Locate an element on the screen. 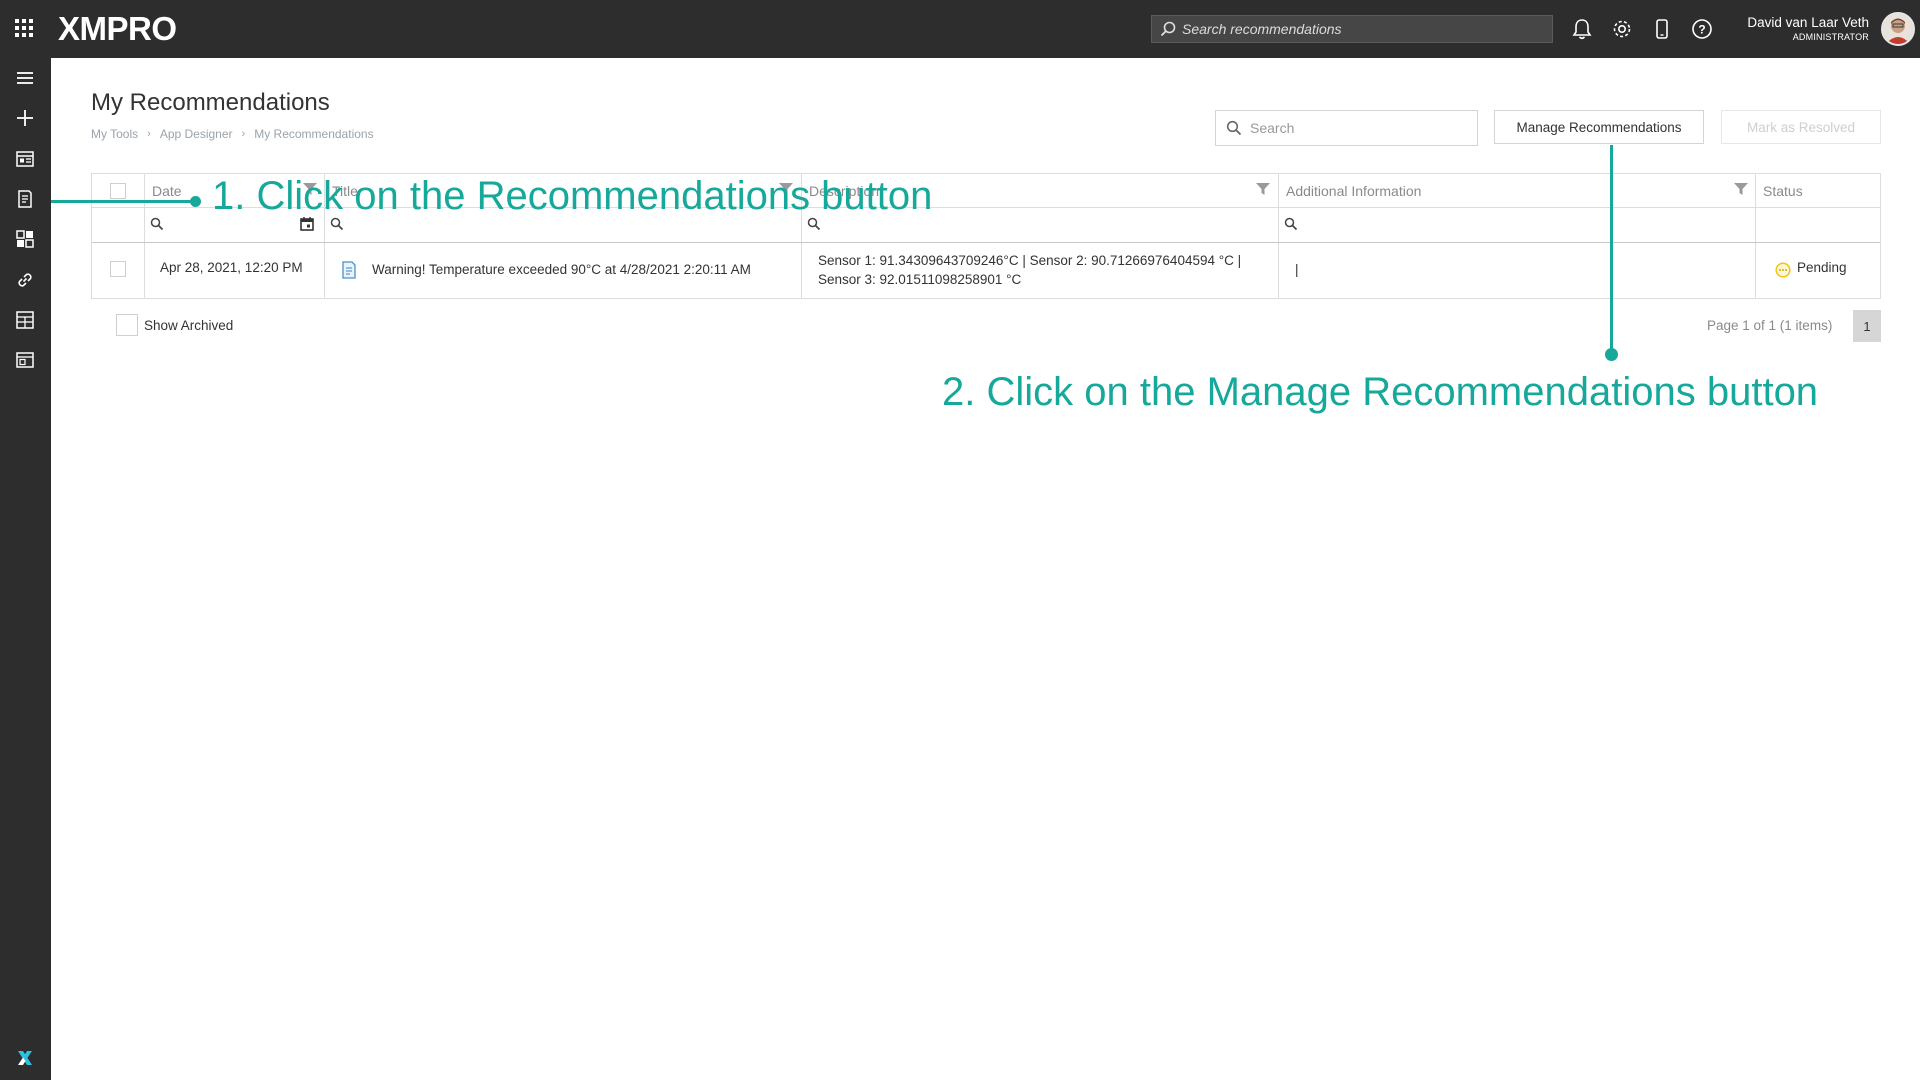 The height and width of the screenshot is (1080, 1920). mobile-icon is located at coordinates (1662, 29).